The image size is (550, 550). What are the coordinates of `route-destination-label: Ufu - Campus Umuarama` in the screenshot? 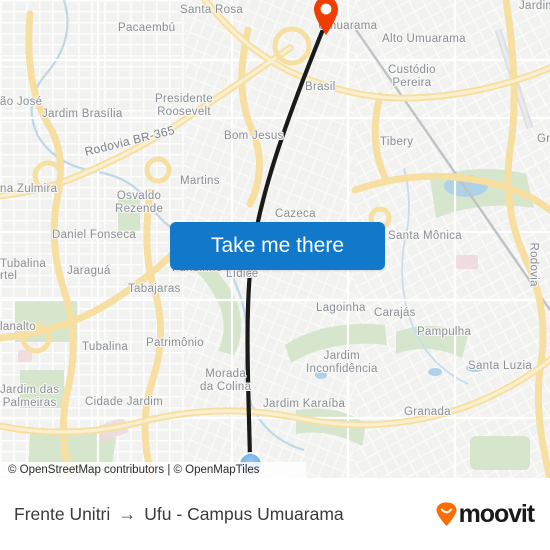 It's located at (244, 513).